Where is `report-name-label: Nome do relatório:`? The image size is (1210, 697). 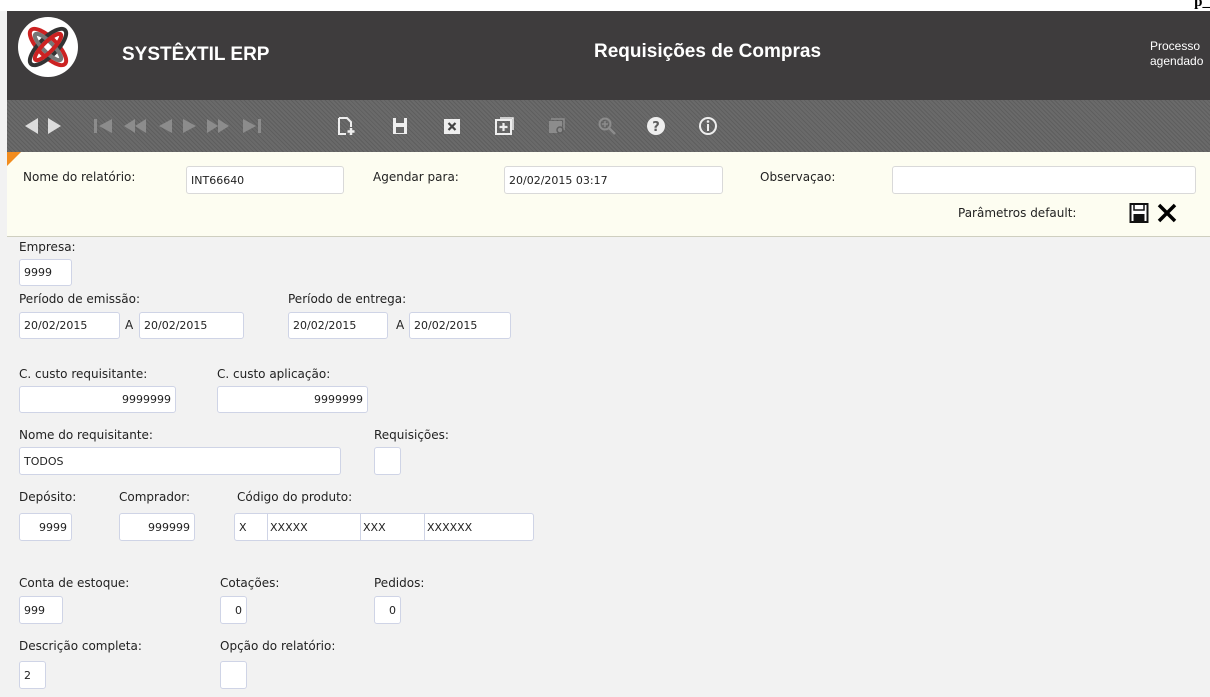 report-name-label: Nome do relatório: is located at coordinates (79, 177).